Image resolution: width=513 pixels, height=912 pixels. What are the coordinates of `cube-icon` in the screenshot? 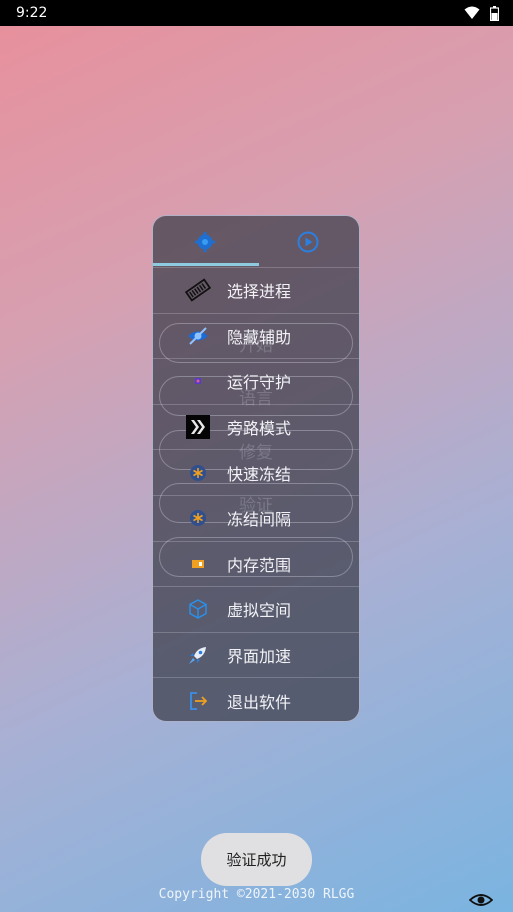 It's located at (198, 609).